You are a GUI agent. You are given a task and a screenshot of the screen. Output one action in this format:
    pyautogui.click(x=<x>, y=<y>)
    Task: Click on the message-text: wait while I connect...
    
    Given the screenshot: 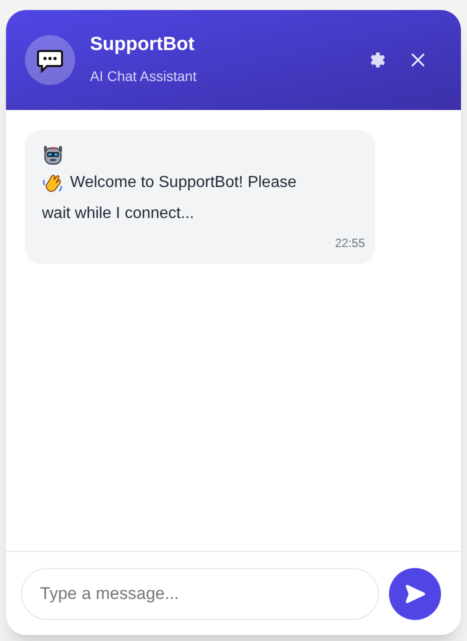 What is the action you would take?
    pyautogui.click(x=118, y=214)
    